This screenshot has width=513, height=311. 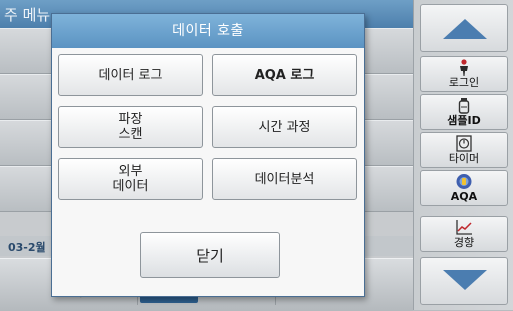 What do you see at coordinates (210, 255) in the screenshot?
I see `close-button: 닫기` at bounding box center [210, 255].